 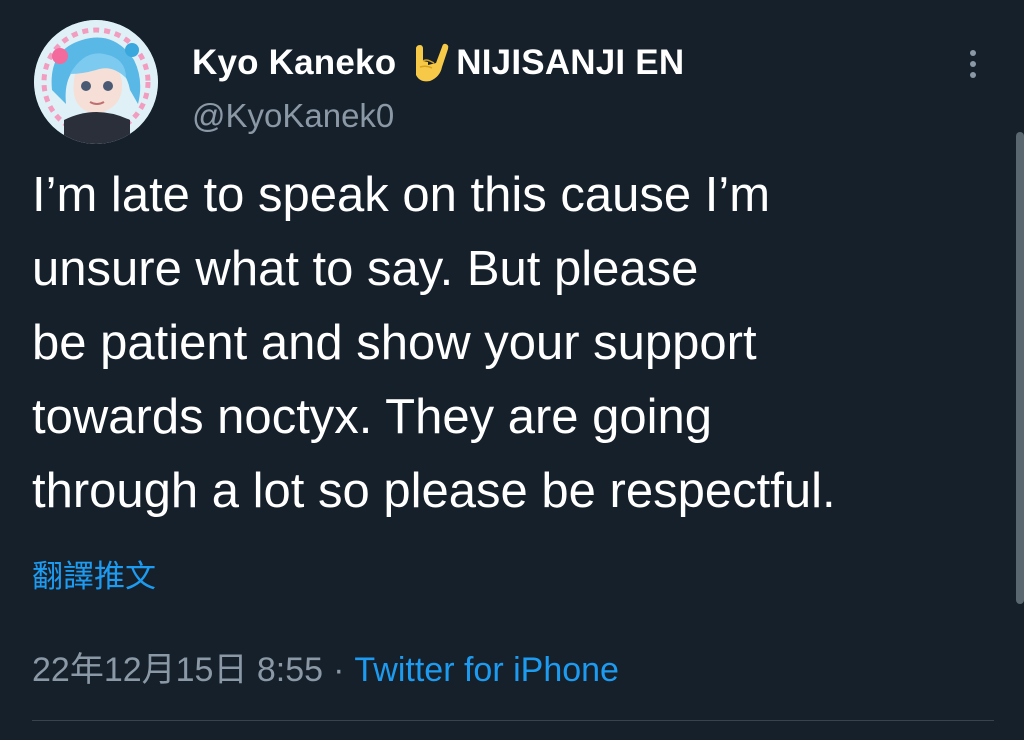 I want to click on avatar, so click(x=96, y=82).